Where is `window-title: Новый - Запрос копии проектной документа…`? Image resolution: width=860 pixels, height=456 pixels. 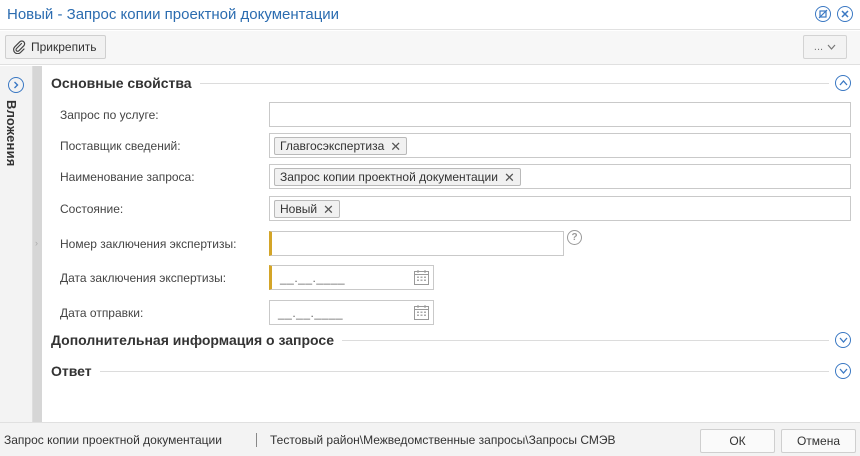 window-title: Новый - Запрос копии проектной документа… is located at coordinates (173, 14).